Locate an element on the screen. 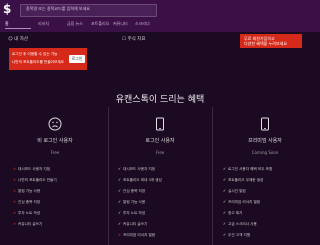 The width and height of the screenshot is (320, 245). feature-item: ✓ 고급 스크리너 사용 is located at coordinates (240, 224).